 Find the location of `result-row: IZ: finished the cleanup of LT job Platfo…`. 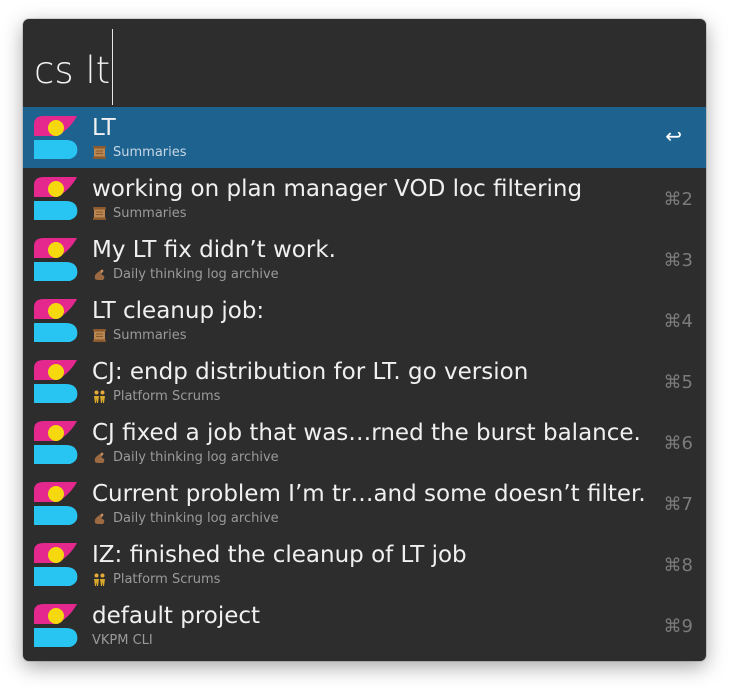

result-row: IZ: finished the cleanup of LT job Platfo… is located at coordinates (364, 564).